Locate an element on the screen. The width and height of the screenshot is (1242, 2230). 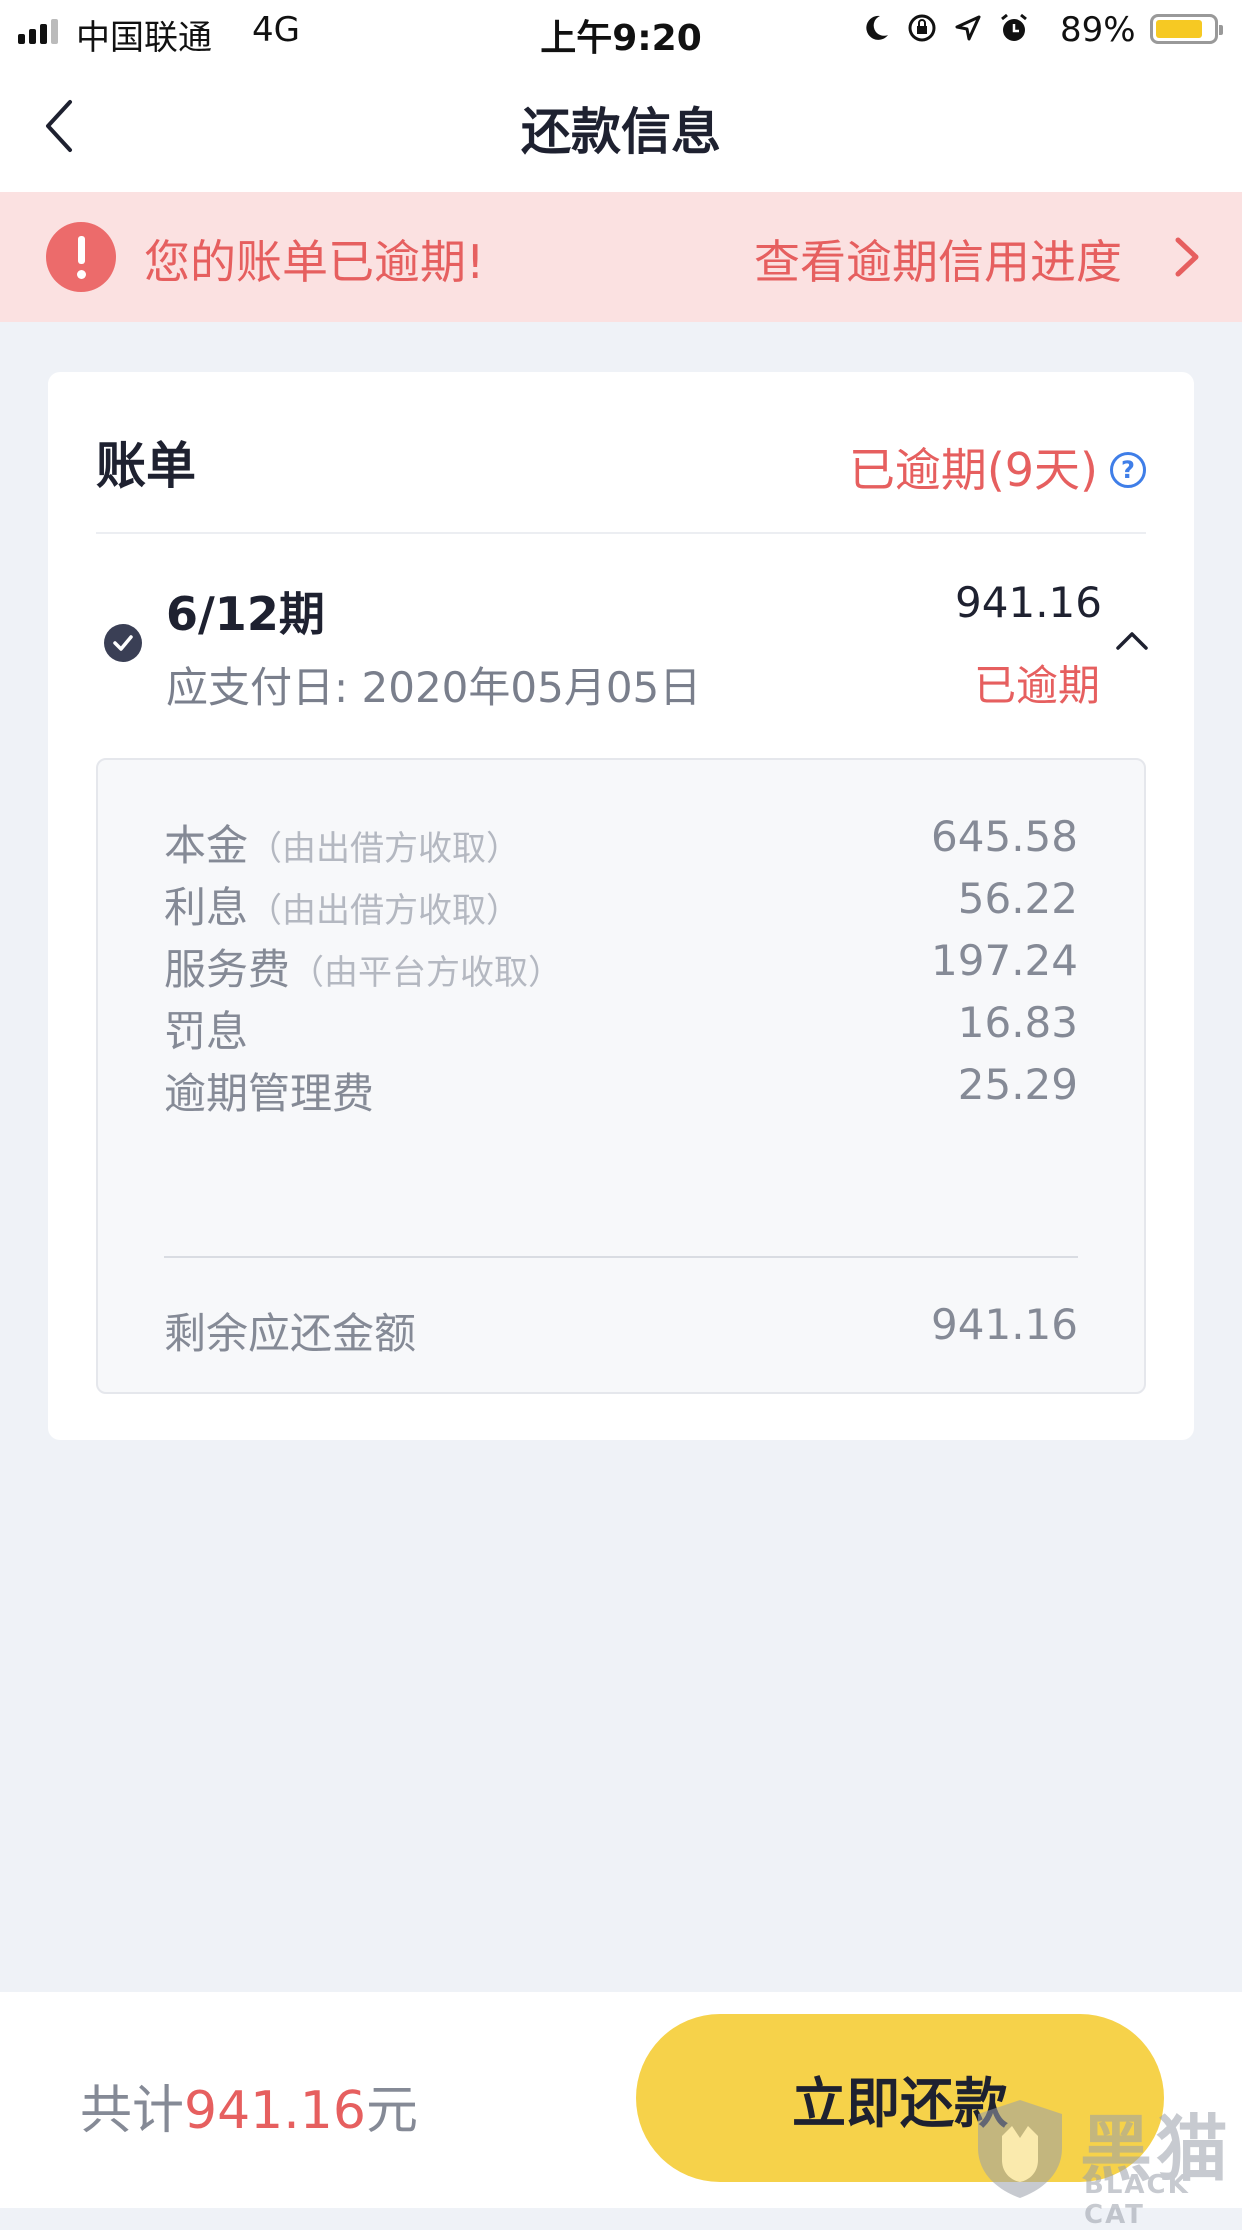
status-bar: 中国联通 4G 上午9:20 89% is located at coordinates (621, 31).